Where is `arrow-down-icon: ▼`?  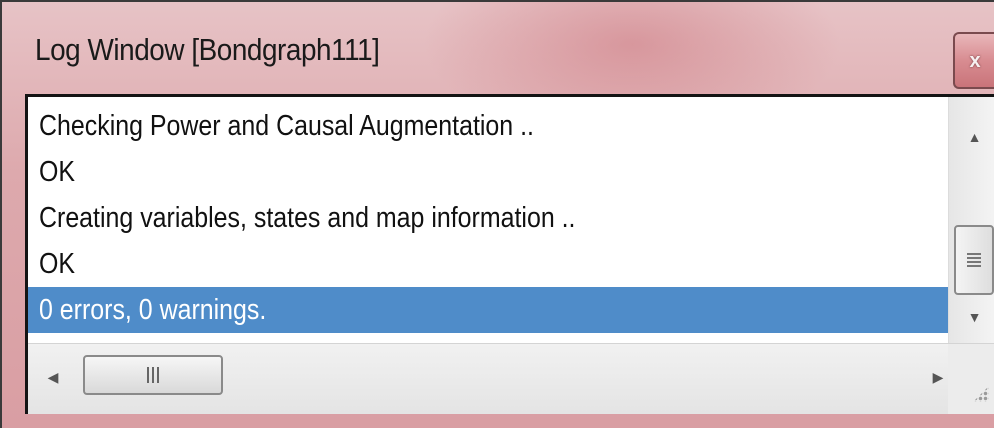
arrow-down-icon: ▼ is located at coordinates (974, 317).